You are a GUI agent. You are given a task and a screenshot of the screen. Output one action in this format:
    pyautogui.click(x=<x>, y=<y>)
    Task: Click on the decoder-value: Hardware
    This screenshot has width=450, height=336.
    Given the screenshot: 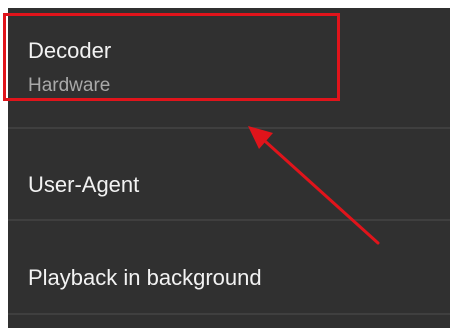 What is the action you would take?
    pyautogui.click(x=69, y=85)
    